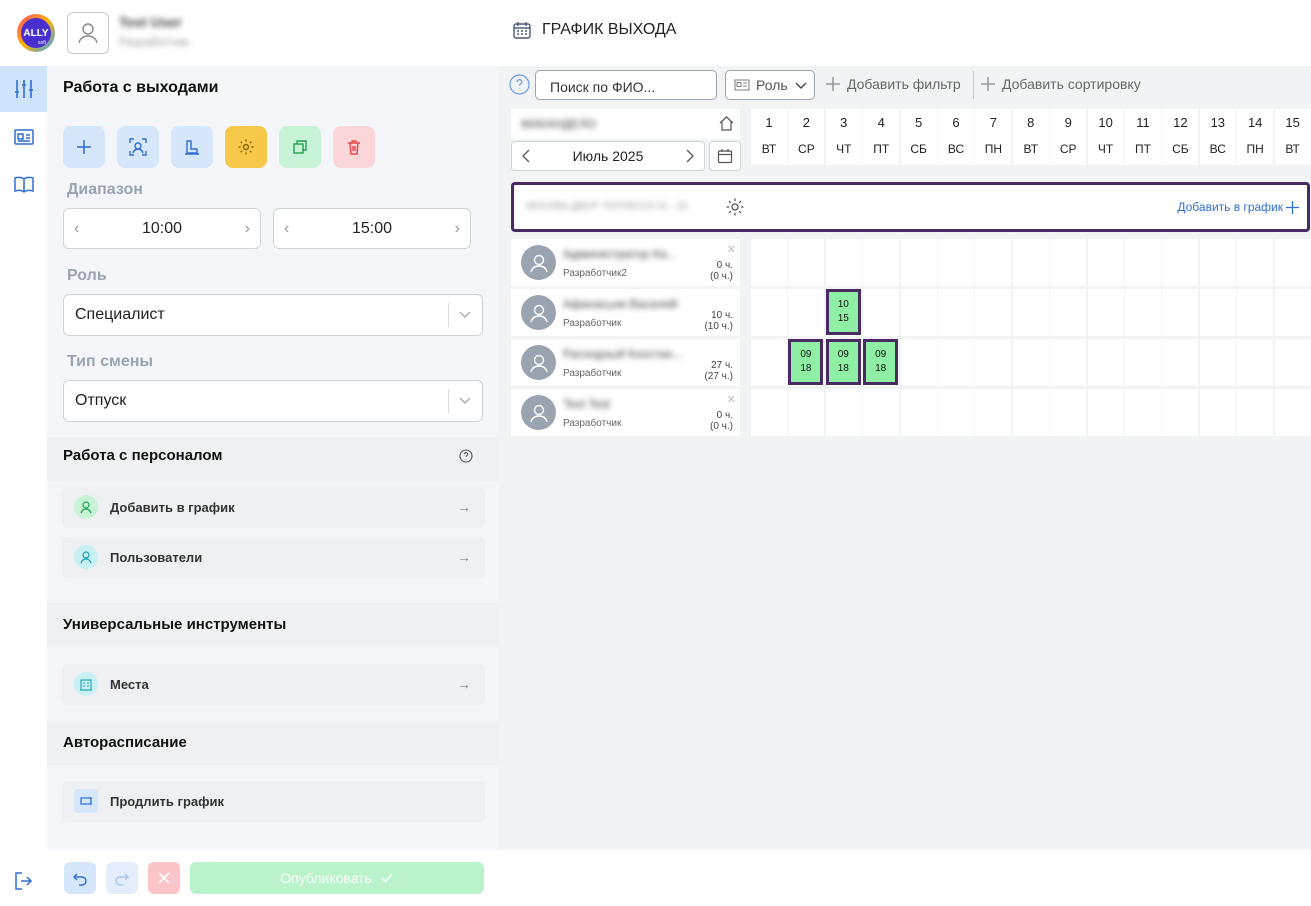 This screenshot has width=1311, height=906. What do you see at coordinates (84, 147) in the screenshot?
I see `add-shift-button` at bounding box center [84, 147].